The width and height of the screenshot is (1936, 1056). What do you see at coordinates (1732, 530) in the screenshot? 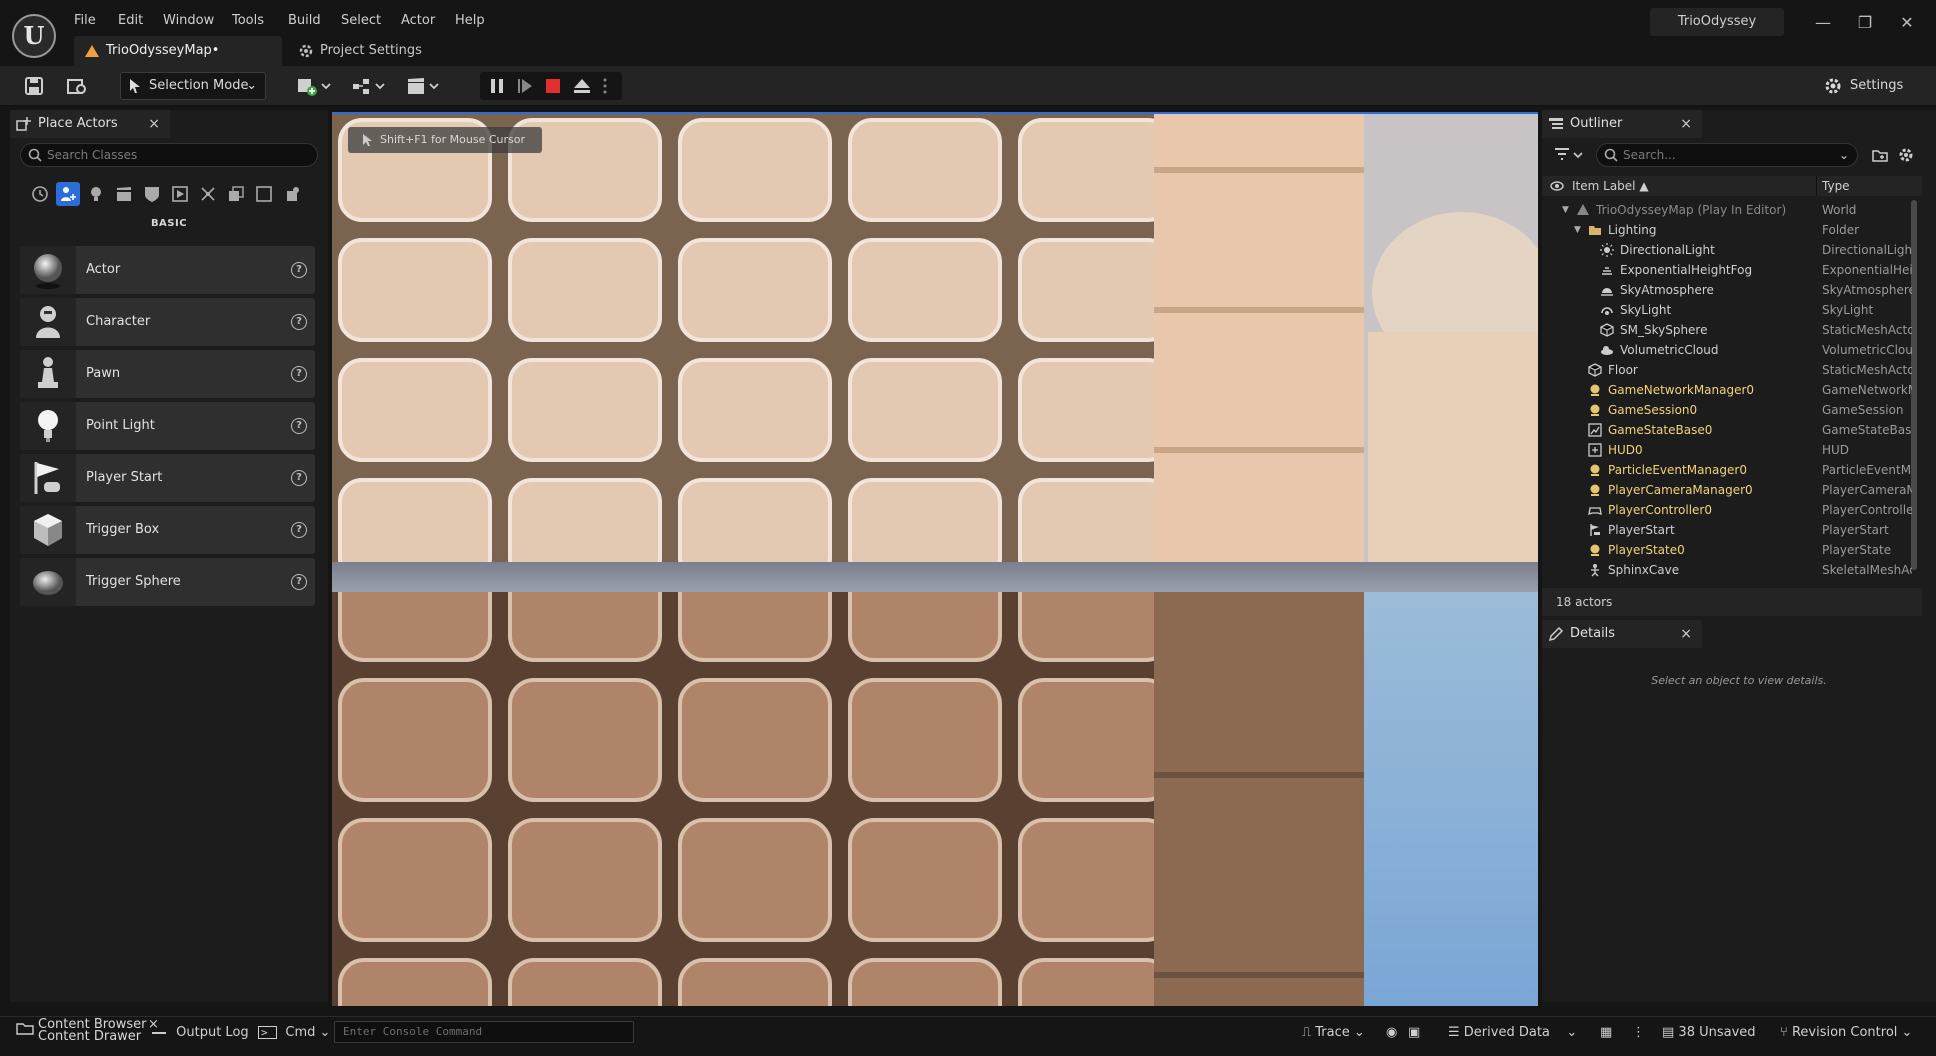
I see `outliner-row: PlayerStart PlayerStart` at bounding box center [1732, 530].